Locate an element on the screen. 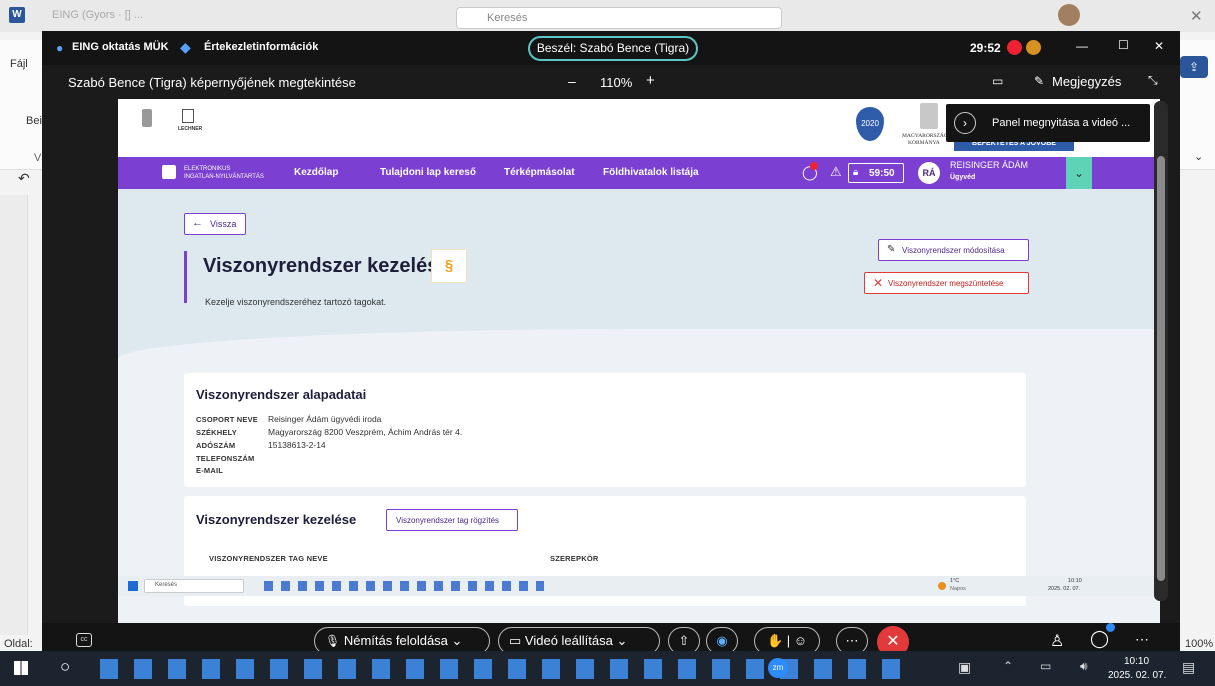 The image size is (1215, 686). maximize-icon: ☐ is located at coordinates (1123, 45).